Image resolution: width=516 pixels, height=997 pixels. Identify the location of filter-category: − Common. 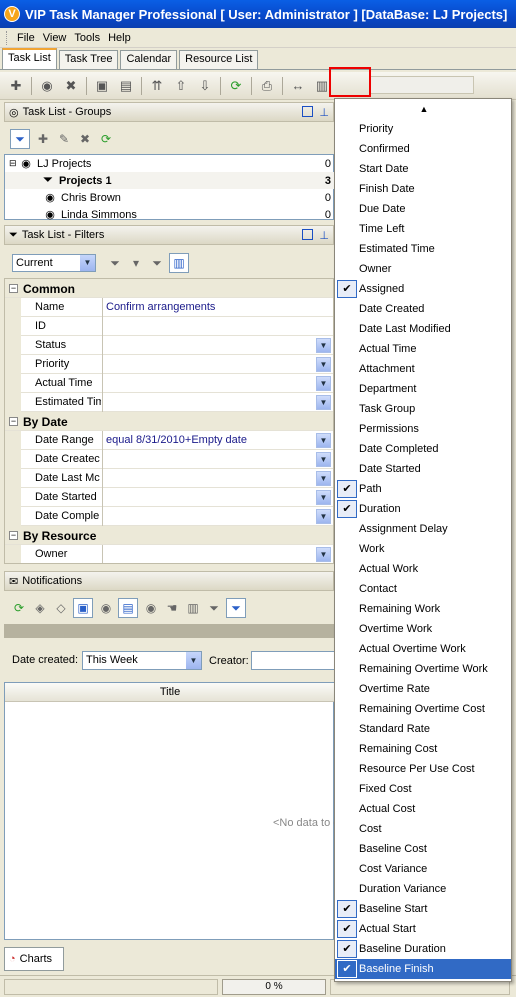
(169, 288).